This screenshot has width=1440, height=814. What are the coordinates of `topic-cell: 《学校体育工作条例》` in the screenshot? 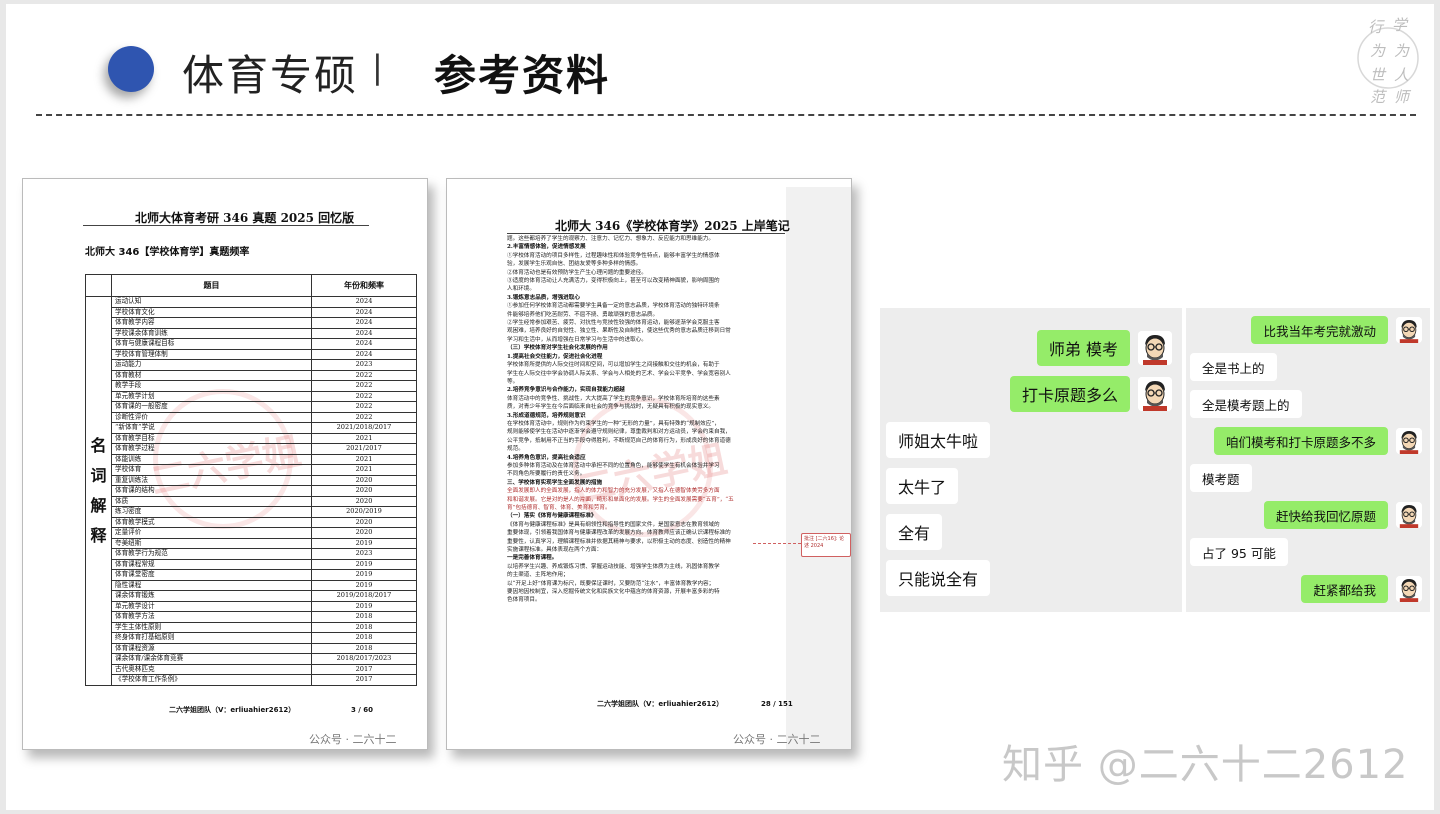 It's located at (211, 680).